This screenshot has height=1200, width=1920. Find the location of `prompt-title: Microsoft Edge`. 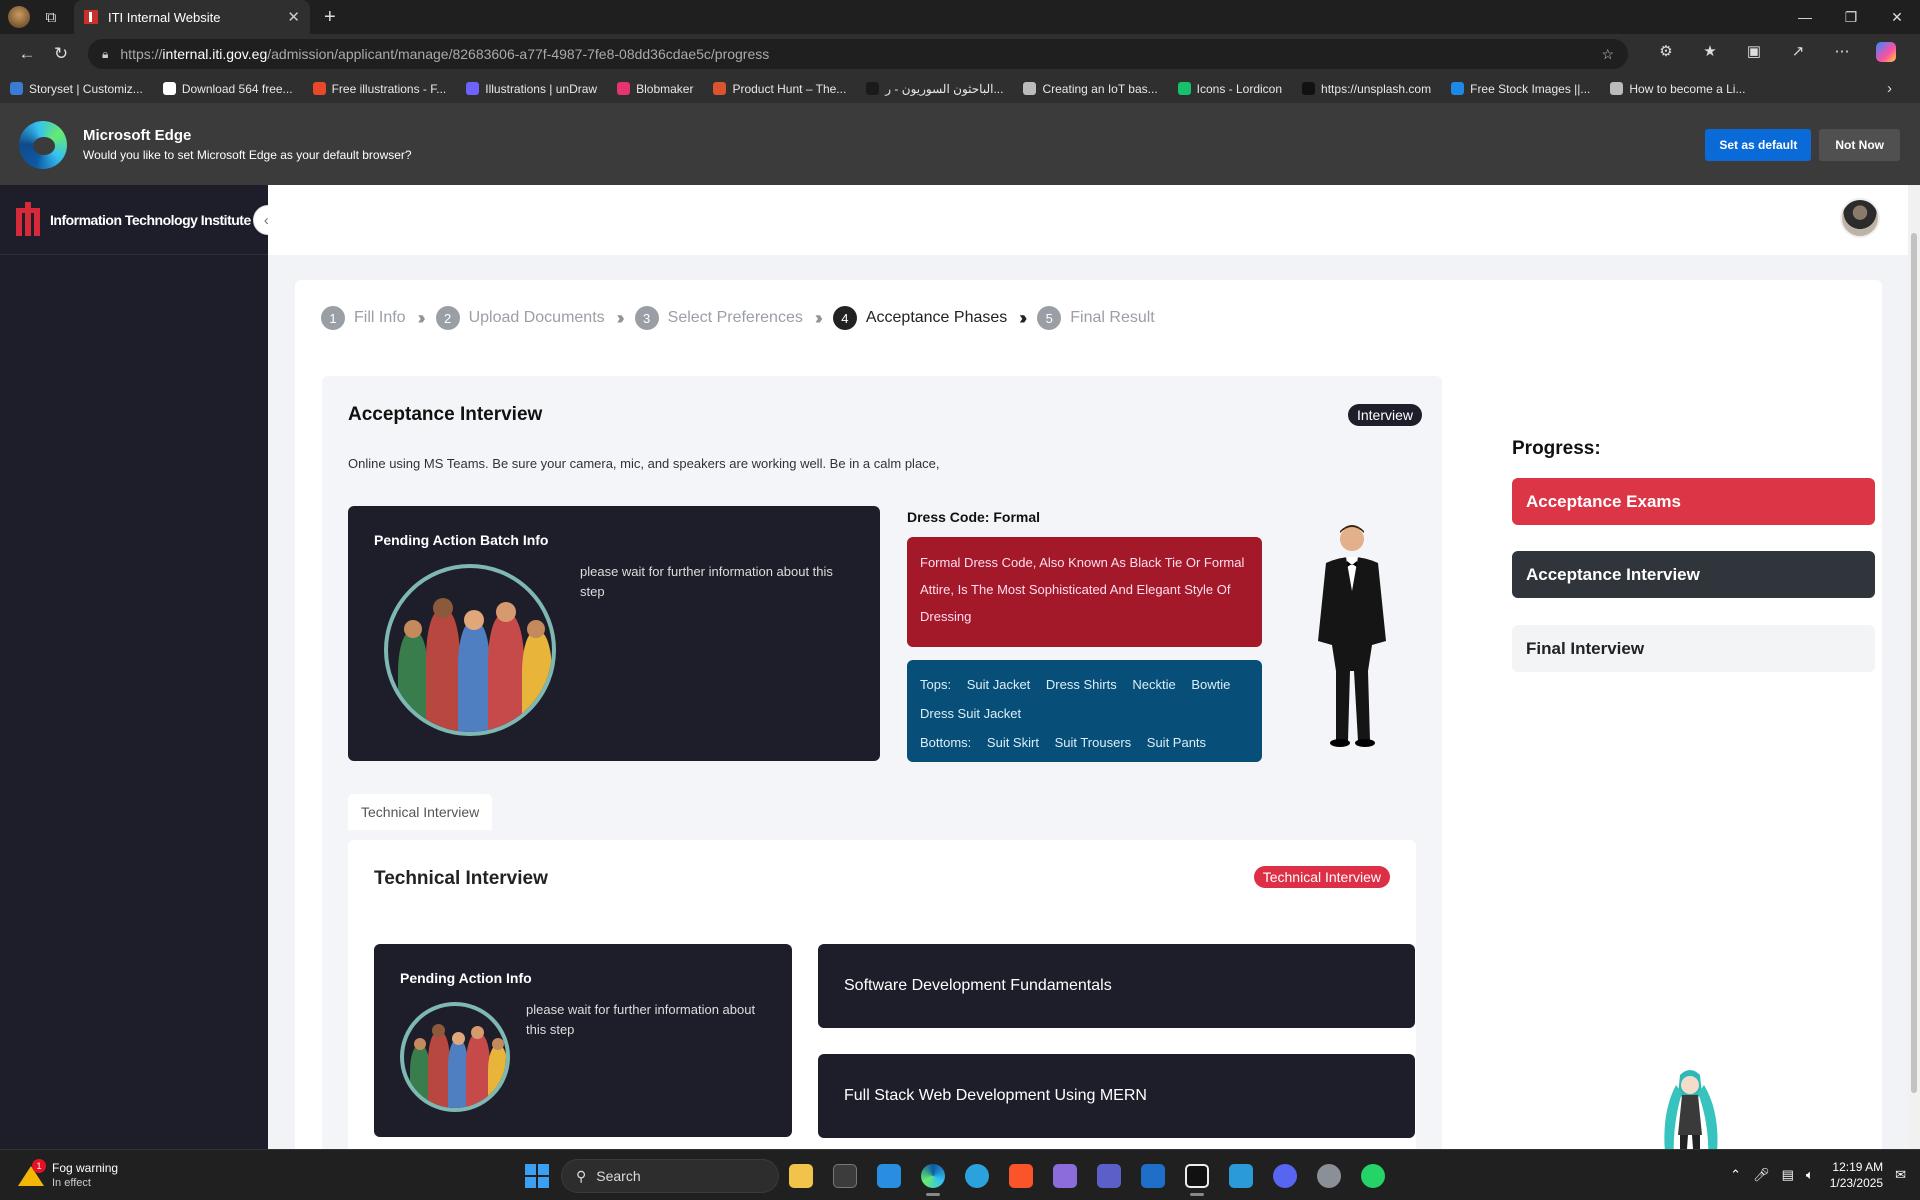

prompt-title: Microsoft Edge is located at coordinates (137, 135).